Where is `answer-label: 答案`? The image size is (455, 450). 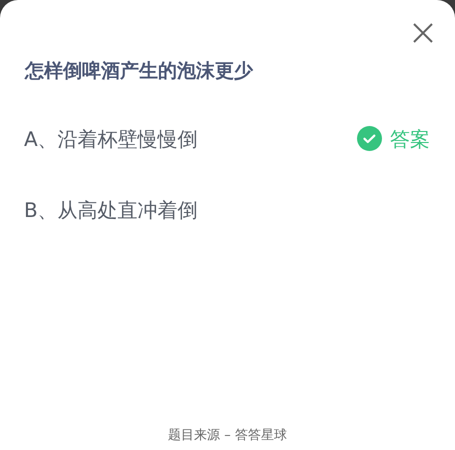 answer-label: 答案 is located at coordinates (410, 139).